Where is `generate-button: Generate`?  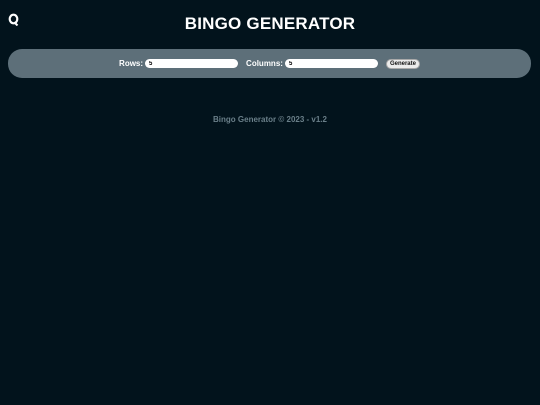
generate-button: Generate is located at coordinates (402, 63).